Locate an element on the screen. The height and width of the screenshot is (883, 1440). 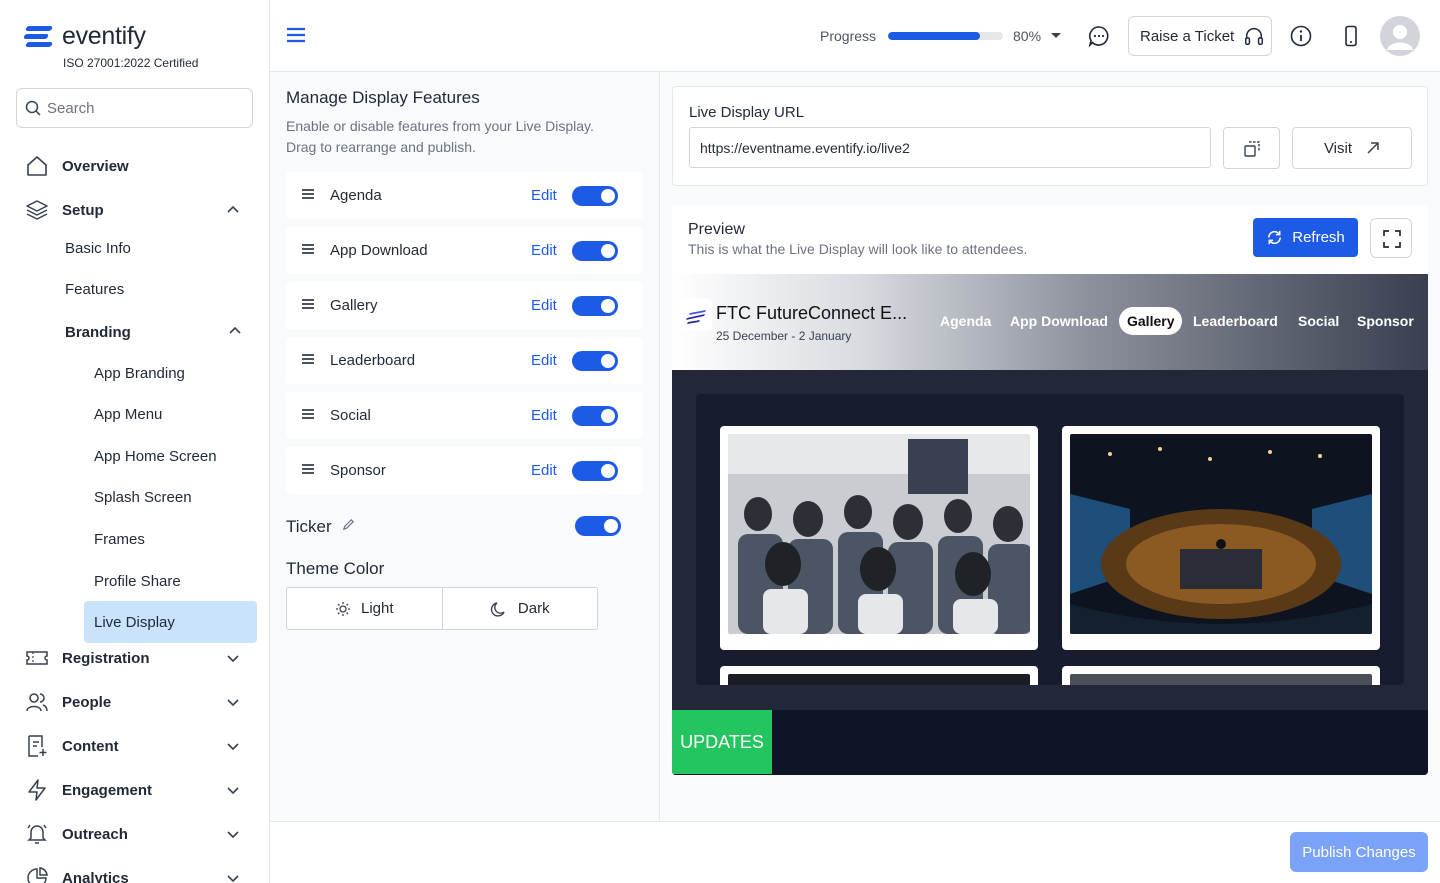
preview-nav-sponsor: Sponsor is located at coordinates (1385, 321).